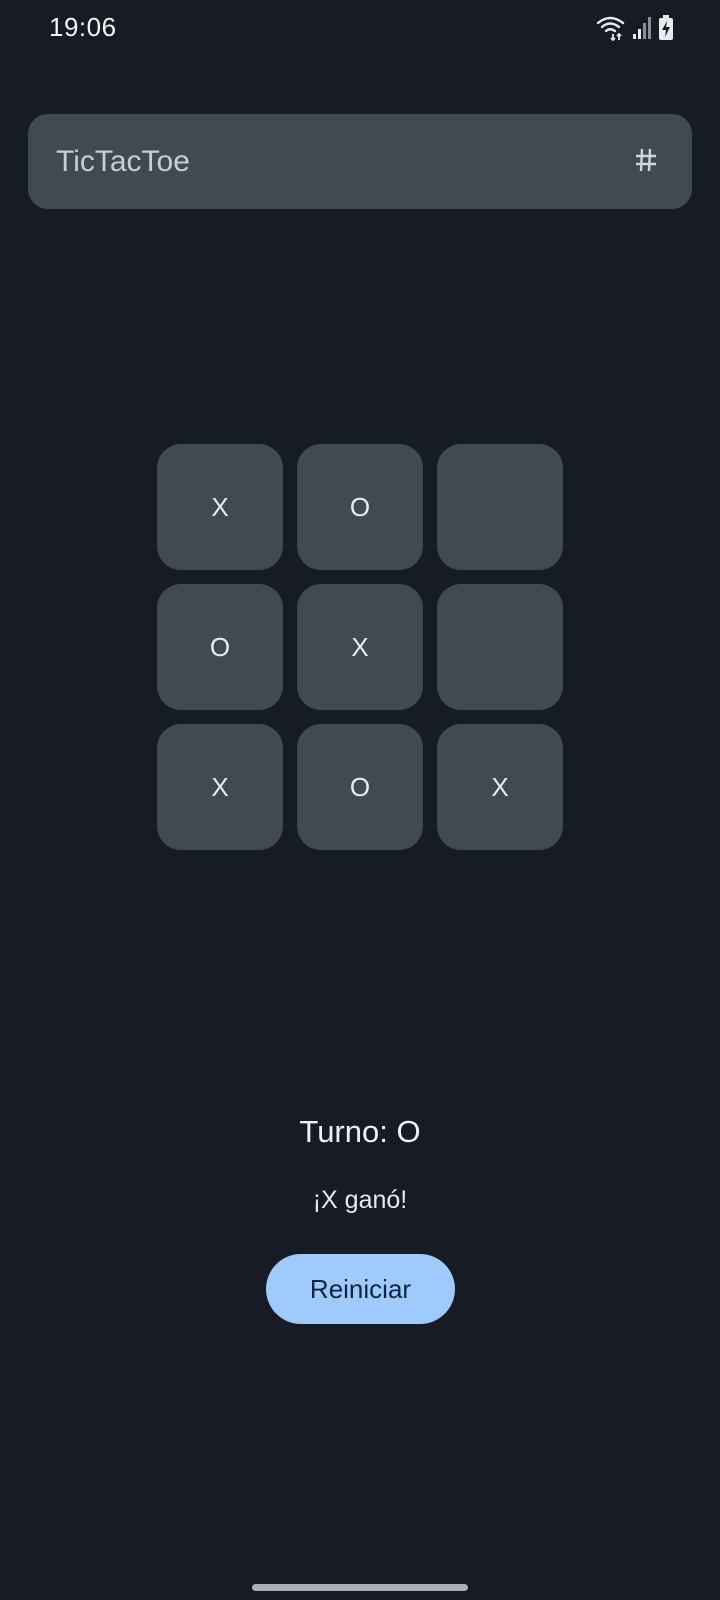  What do you see at coordinates (220, 647) in the screenshot?
I see `board-cell-4: O` at bounding box center [220, 647].